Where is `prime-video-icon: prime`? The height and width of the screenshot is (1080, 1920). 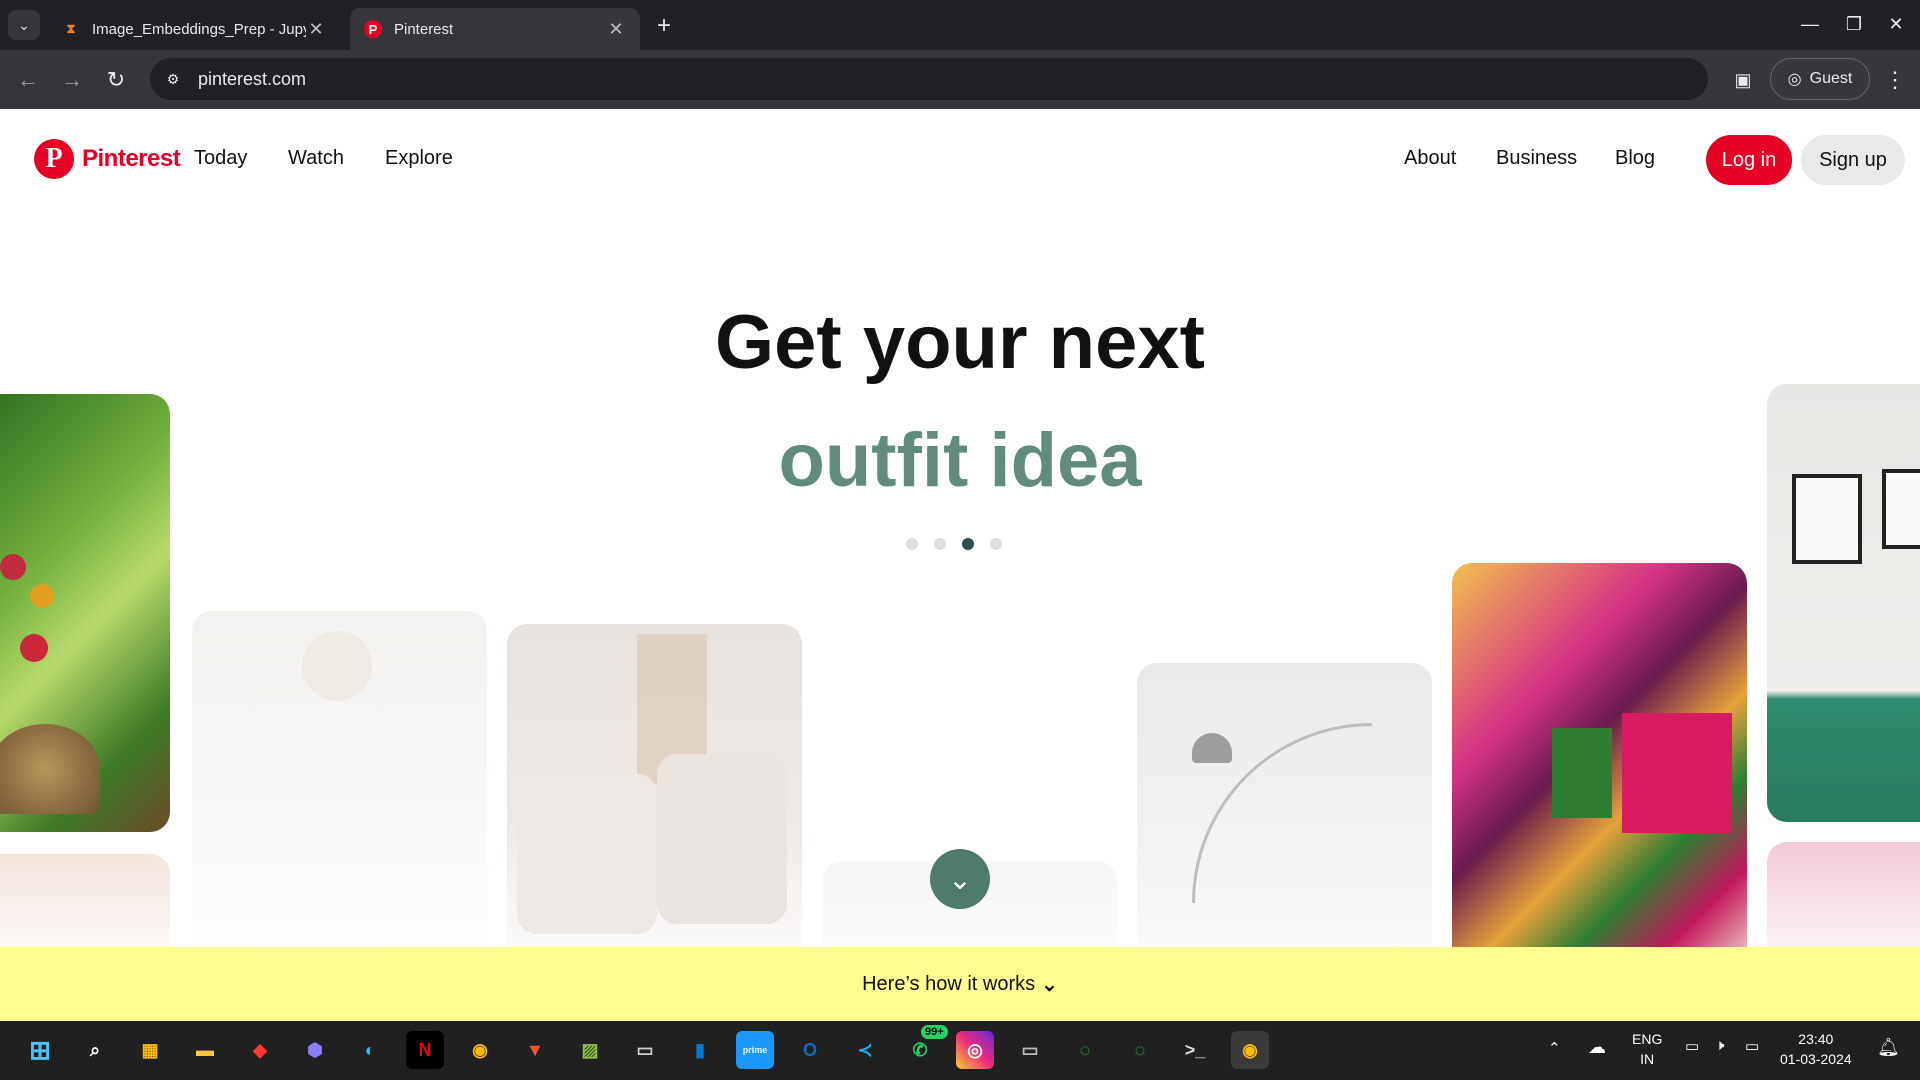 prime-video-icon: prime is located at coordinates (755, 1050).